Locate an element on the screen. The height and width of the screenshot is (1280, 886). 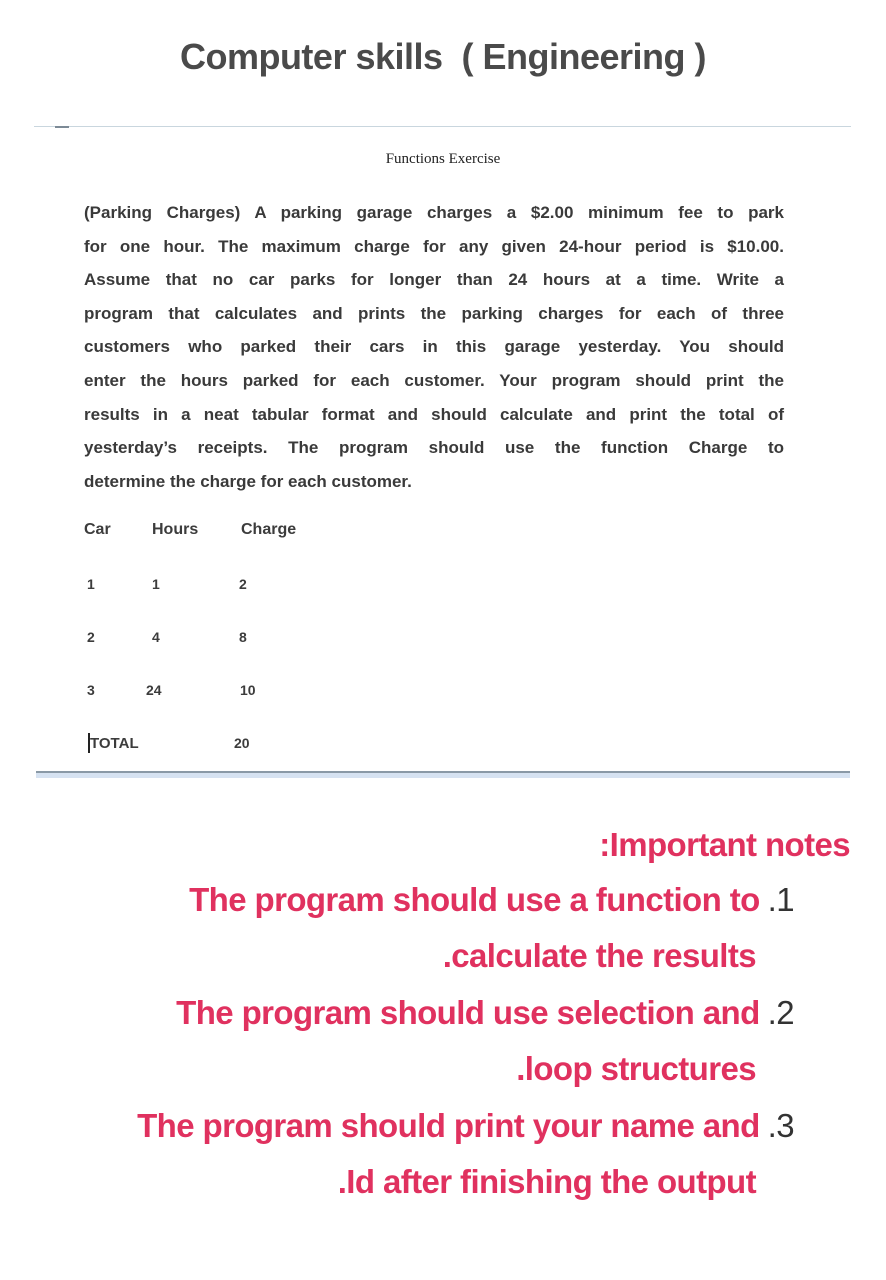
note-number: .3 is located at coordinates (781, 1125).